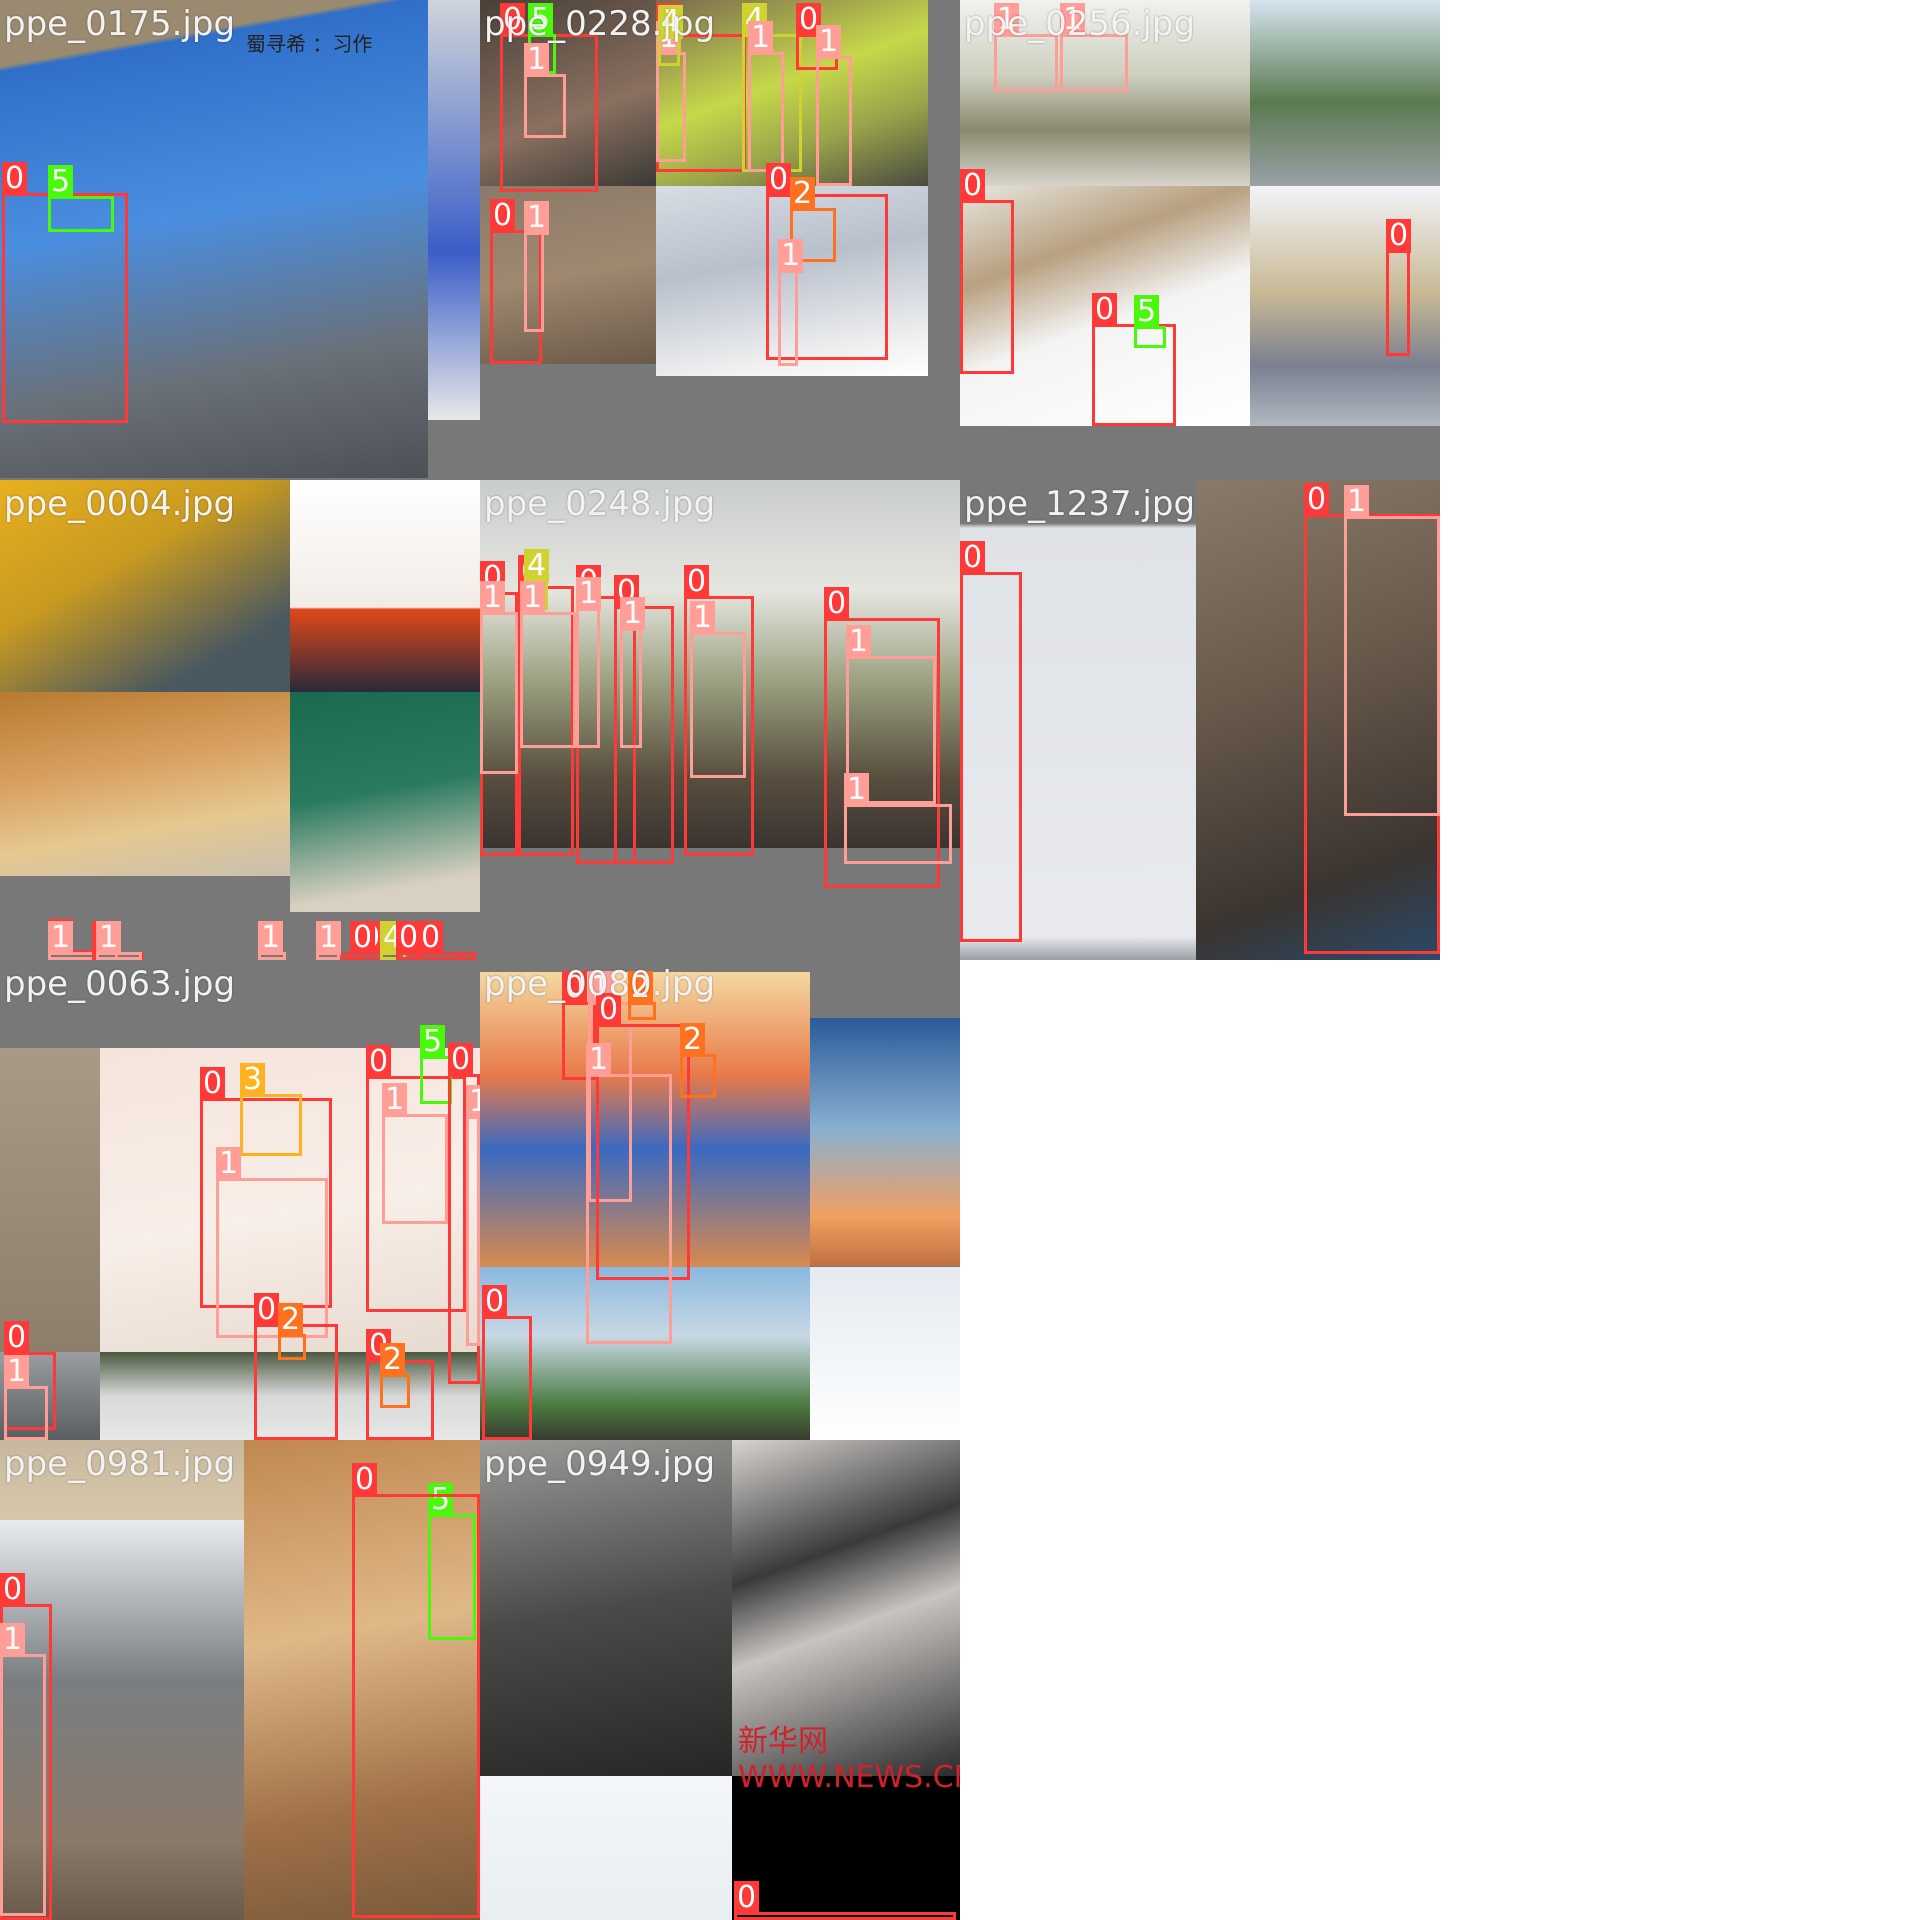 The image size is (1920, 1920). I want to click on mosaic-tile: ppe_0228.jpg051014410102101, so click(720, 240).